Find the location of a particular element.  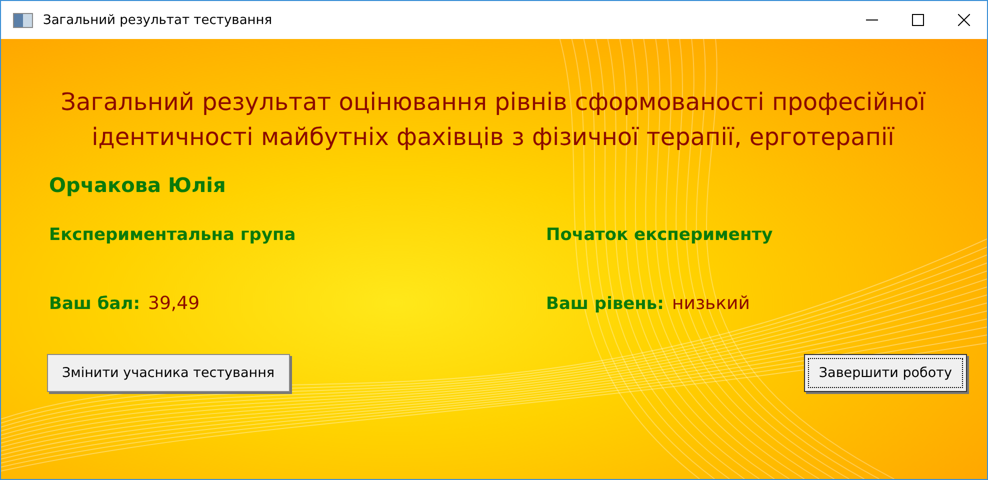

app-icon is located at coordinates (23, 20).